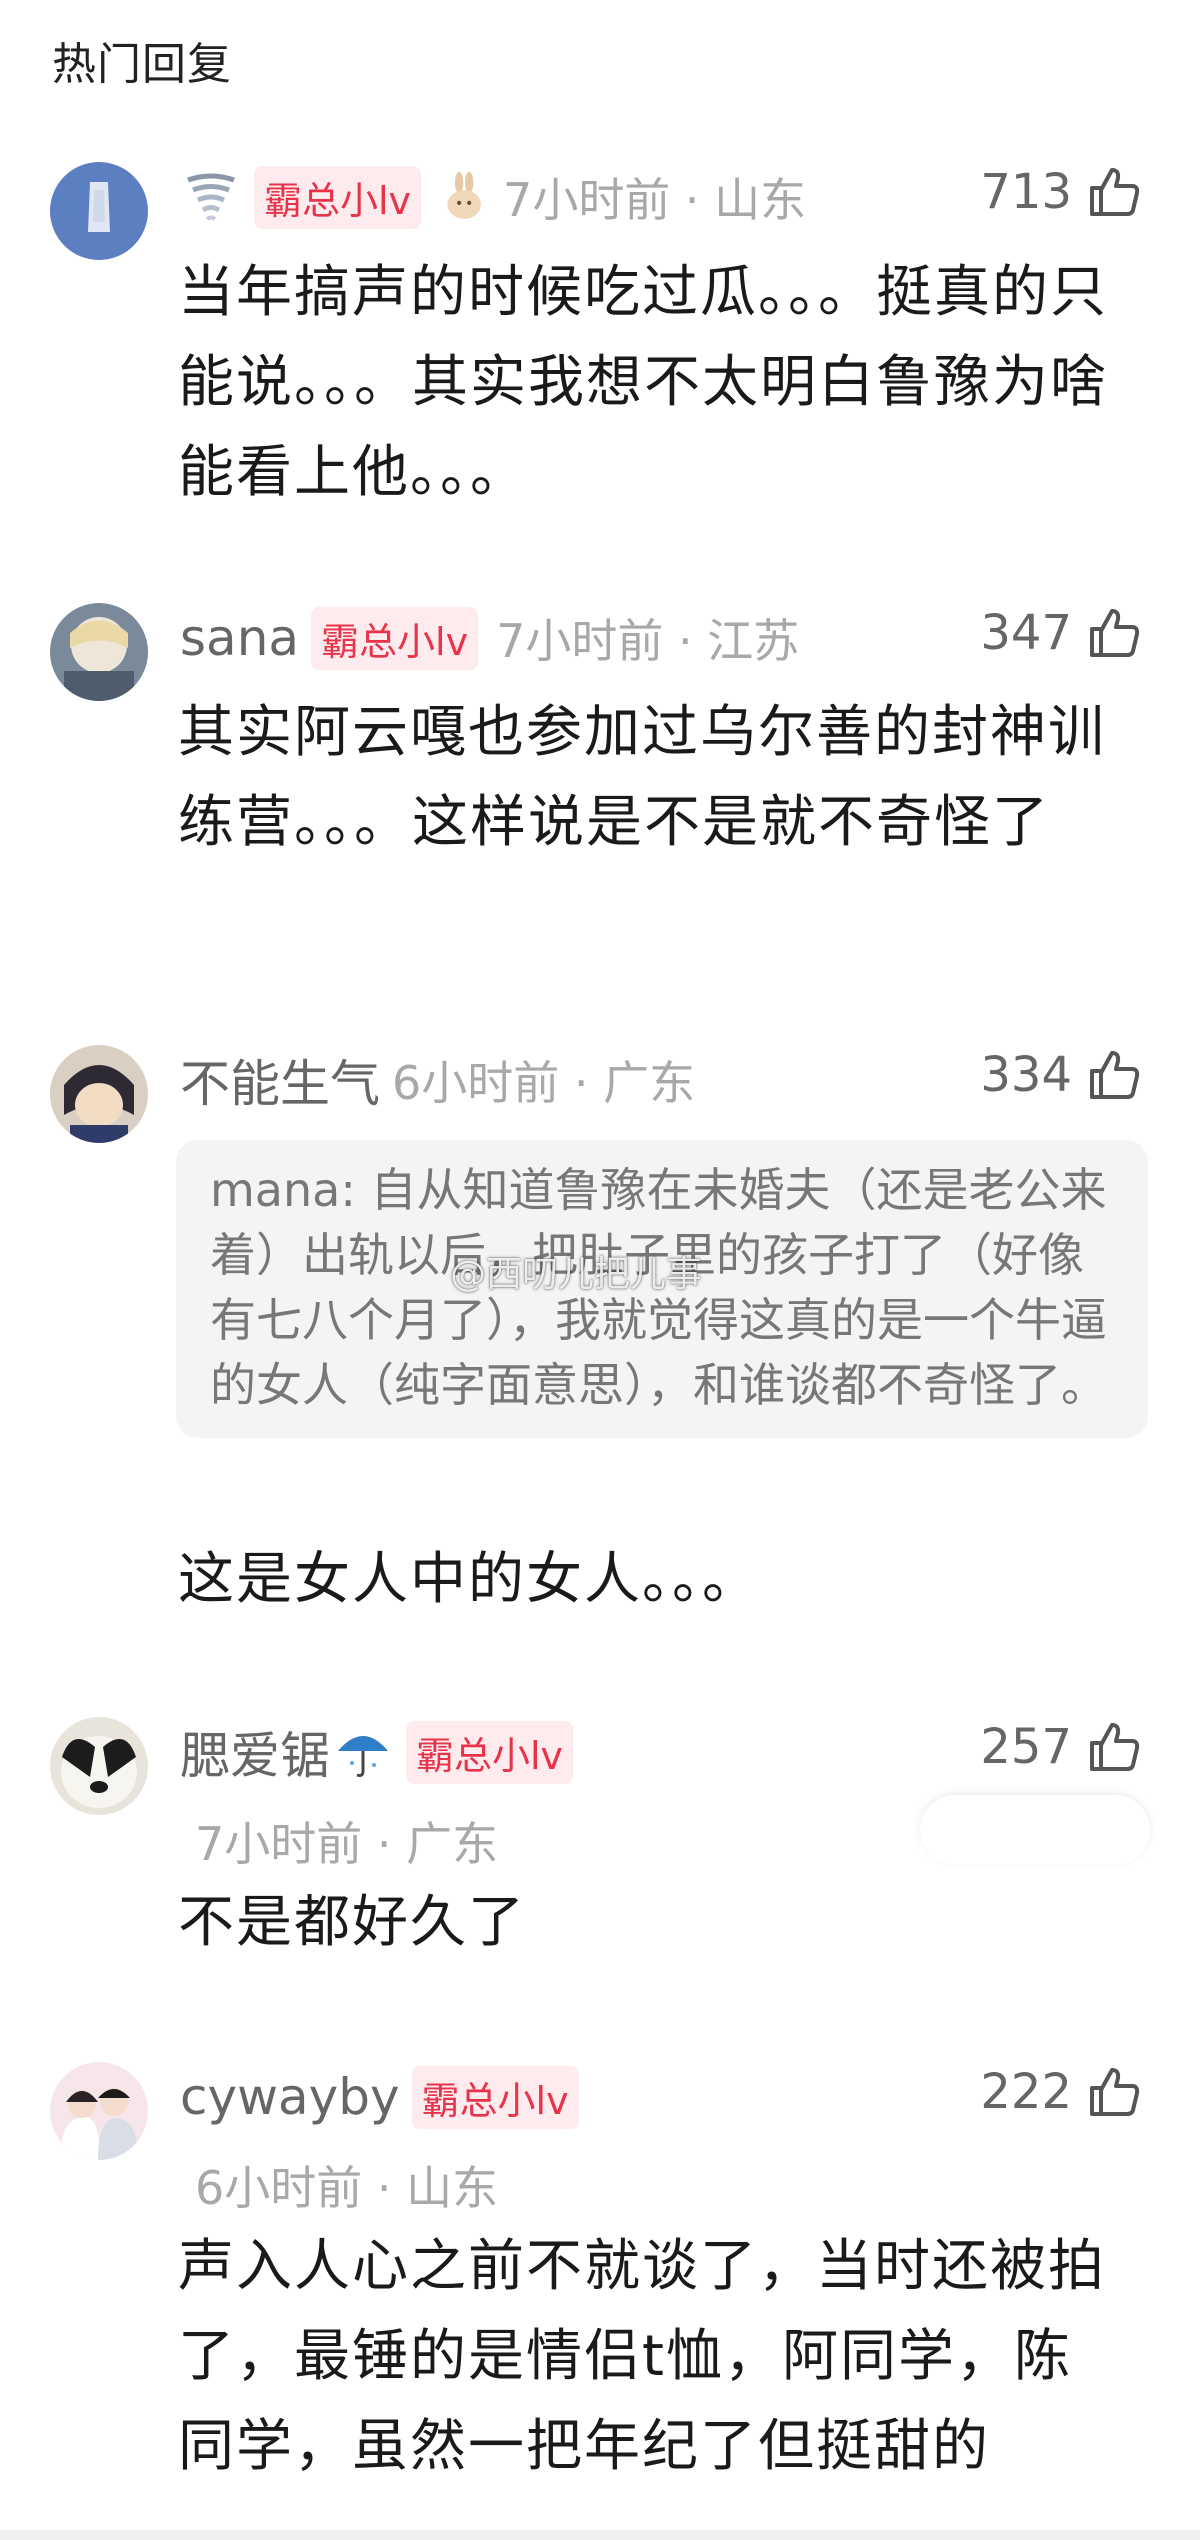 This screenshot has width=1200, height=2540. What do you see at coordinates (255, 1752) in the screenshot?
I see `username: 腮爱锯` at bounding box center [255, 1752].